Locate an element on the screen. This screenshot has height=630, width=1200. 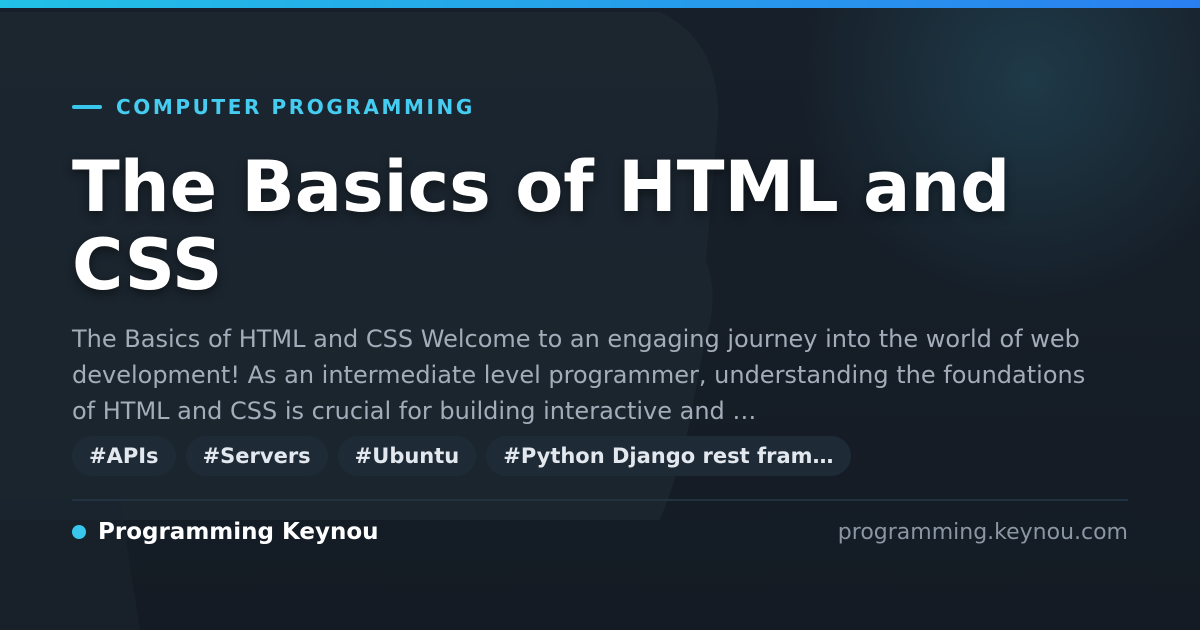
category-label: COMPUTER PROGRAMMING is located at coordinates (273, 107).